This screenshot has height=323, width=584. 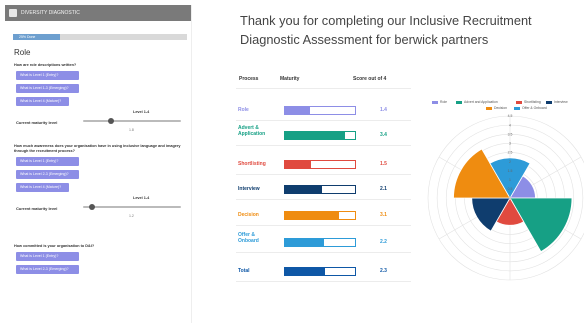 I want to click on legend-label: Shortlisting, so click(x=532, y=102).